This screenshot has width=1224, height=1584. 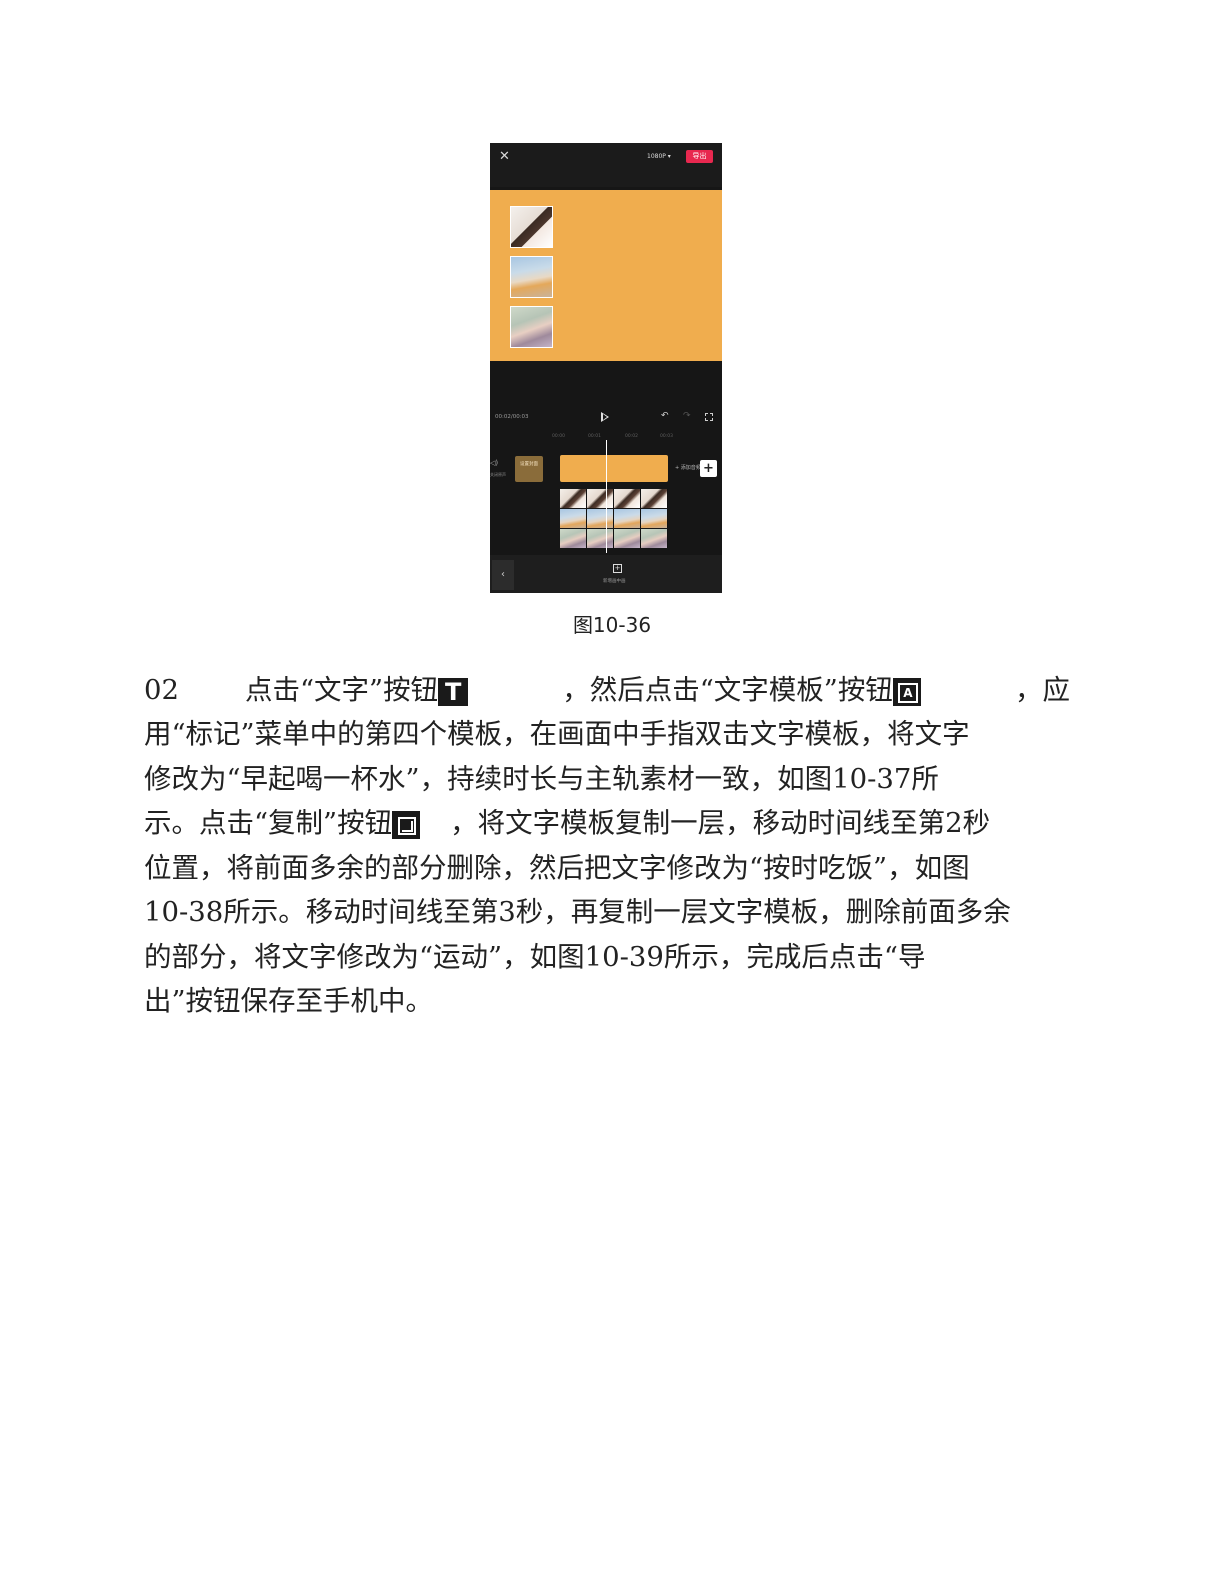 What do you see at coordinates (541, 779) in the screenshot?
I see `text-line: 修改为“早起喝一杯水”，持续时长与主轨素材一致，如图10-37所` at bounding box center [541, 779].